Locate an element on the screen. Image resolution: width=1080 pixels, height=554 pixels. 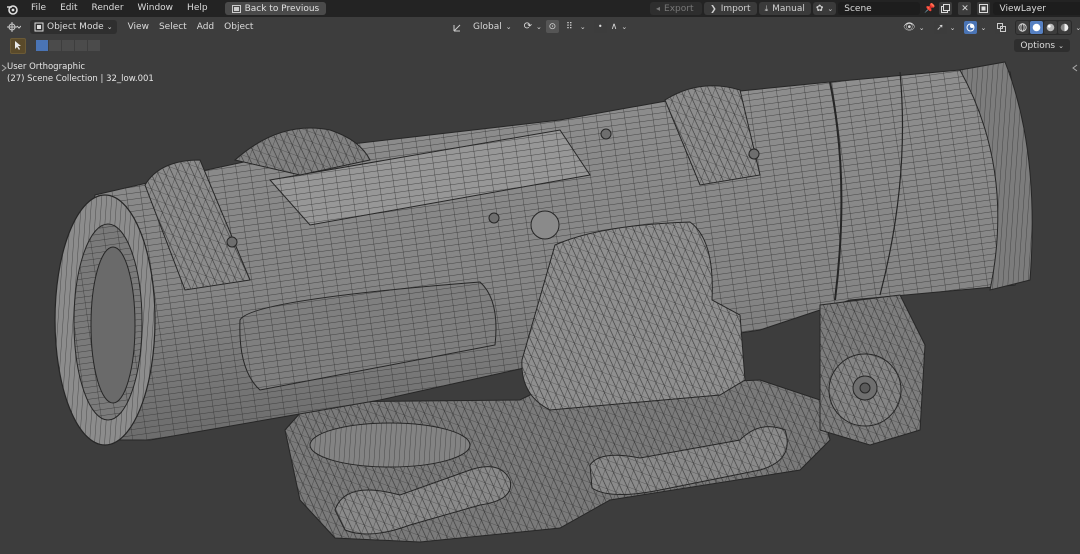
back-to-previous-button: Back to Previous is located at coordinates (275, 8).